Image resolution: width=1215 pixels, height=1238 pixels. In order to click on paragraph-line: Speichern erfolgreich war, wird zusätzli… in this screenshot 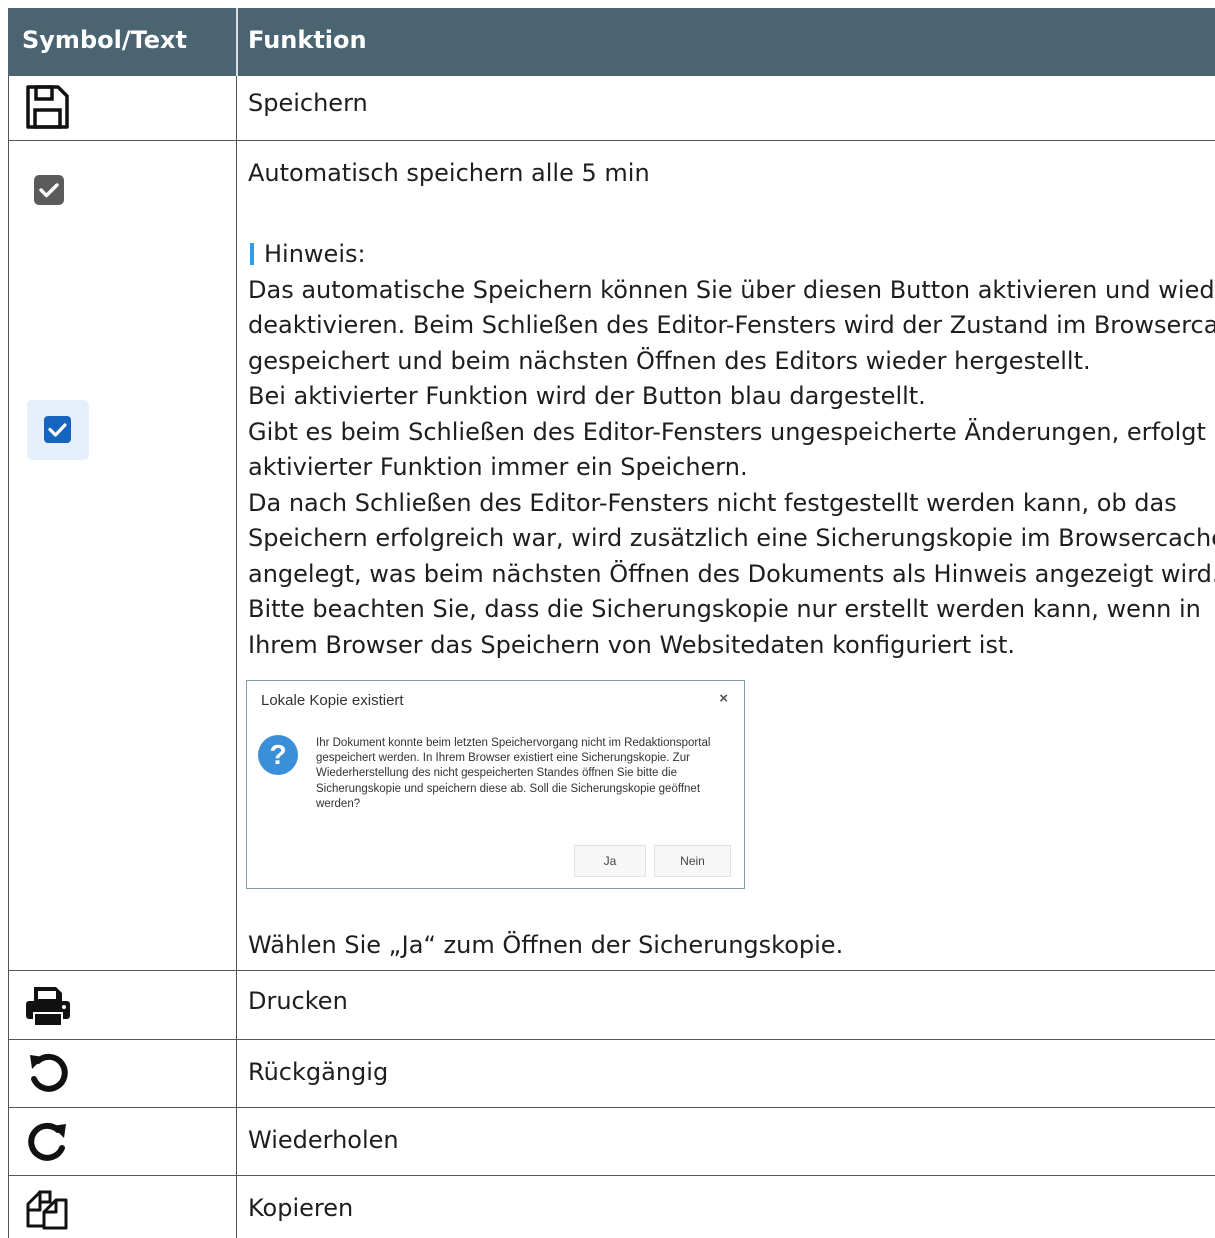, I will do `click(731, 538)`.